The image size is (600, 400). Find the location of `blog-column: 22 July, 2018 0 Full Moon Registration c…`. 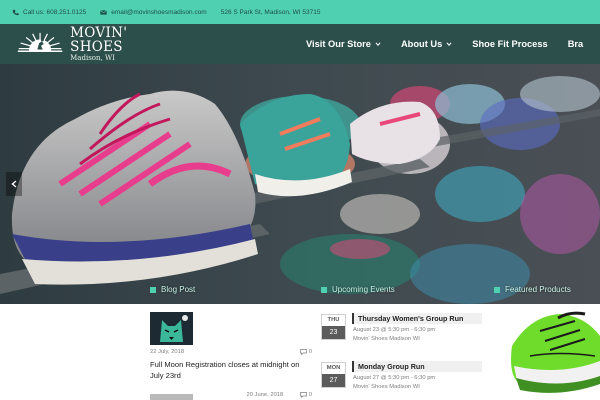

blog-column: 22 July, 2018 0 Full Moon Registration c… is located at coordinates (231, 346).